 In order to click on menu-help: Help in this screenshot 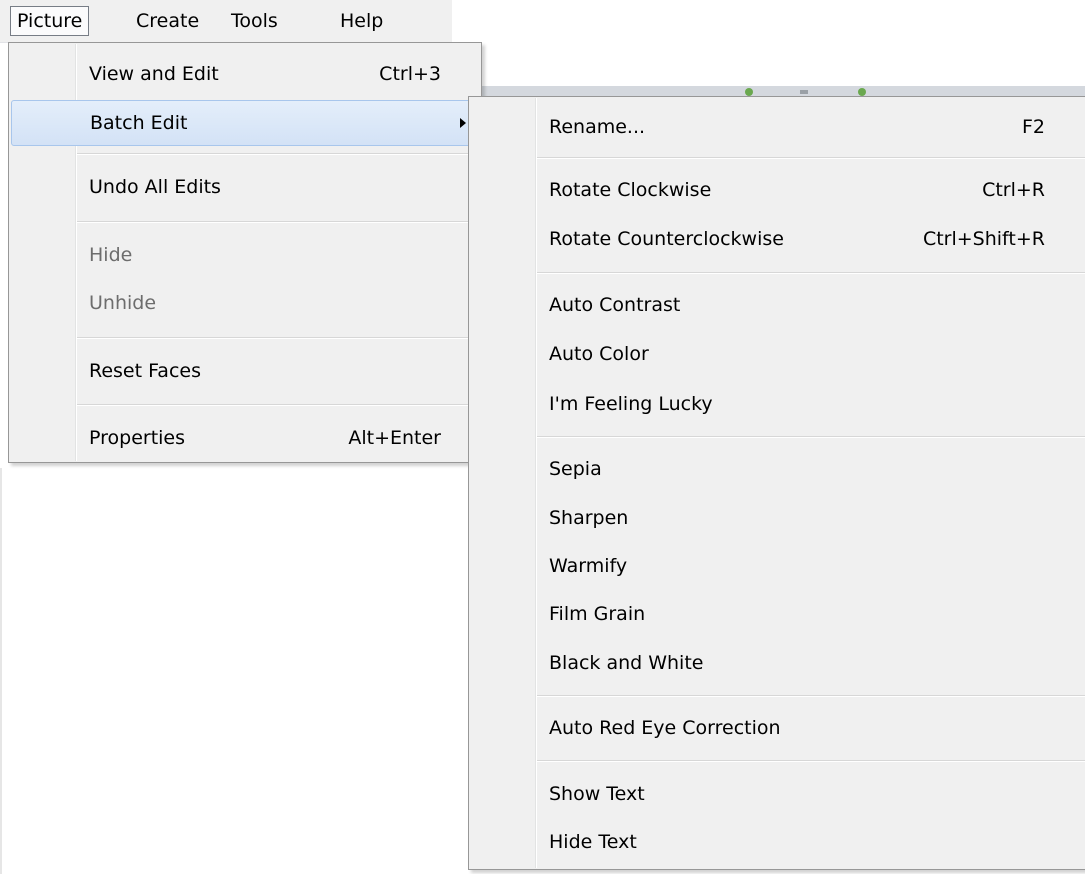, I will do `click(361, 21)`.